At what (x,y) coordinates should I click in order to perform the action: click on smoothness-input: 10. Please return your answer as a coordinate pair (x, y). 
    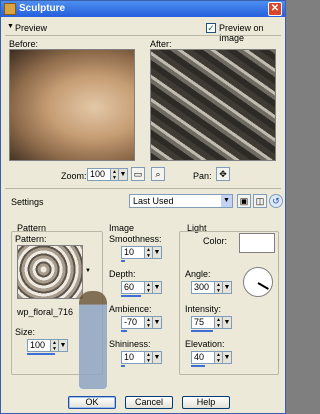
    Looking at the image, I should click on (133, 252).